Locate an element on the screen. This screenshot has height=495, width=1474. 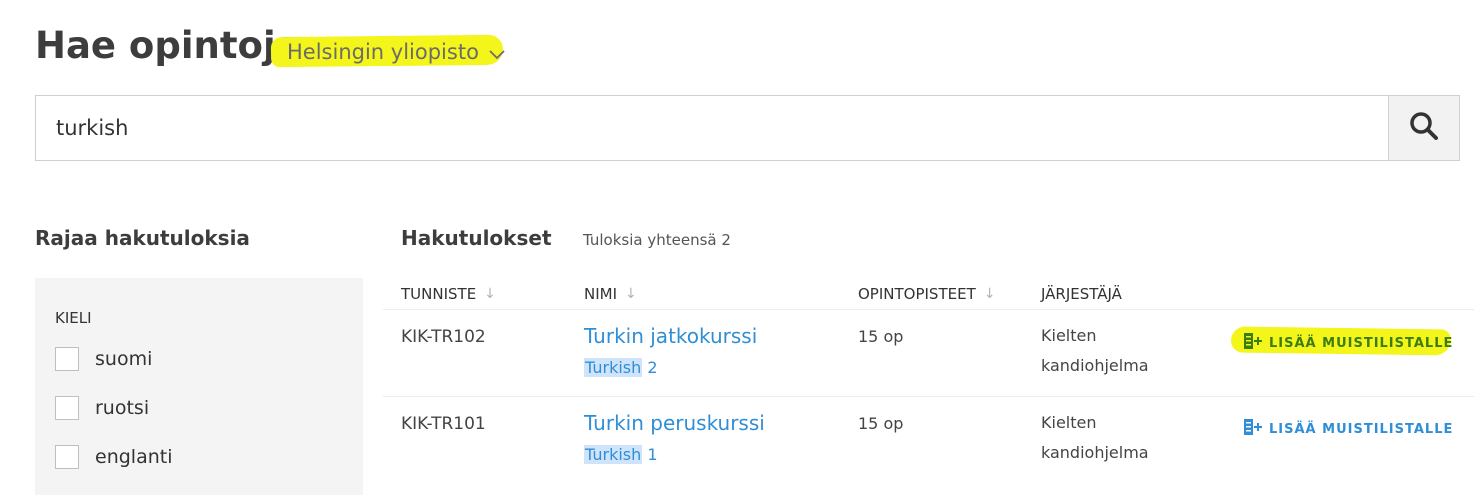
column-header-organizer: JÄRJESTÄJÄ is located at coordinates (1081, 294).